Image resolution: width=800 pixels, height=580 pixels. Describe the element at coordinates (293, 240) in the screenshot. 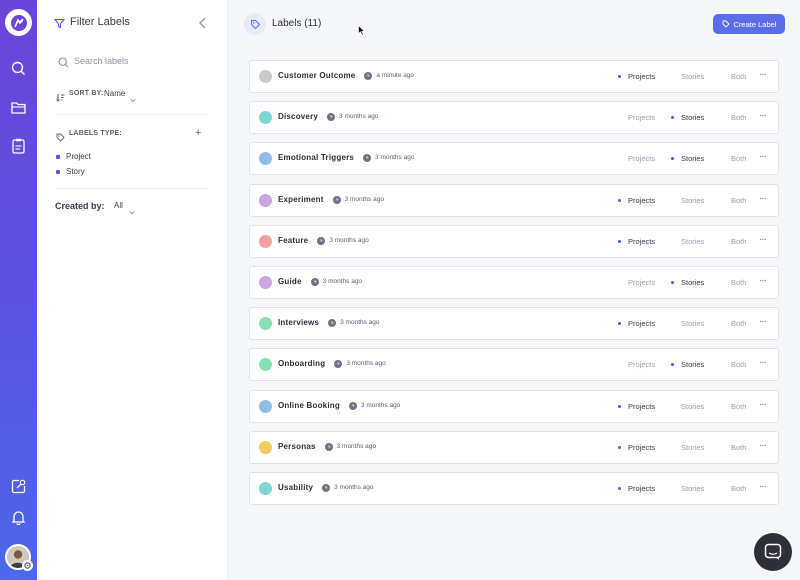

I see `label-name: Feature` at that location.